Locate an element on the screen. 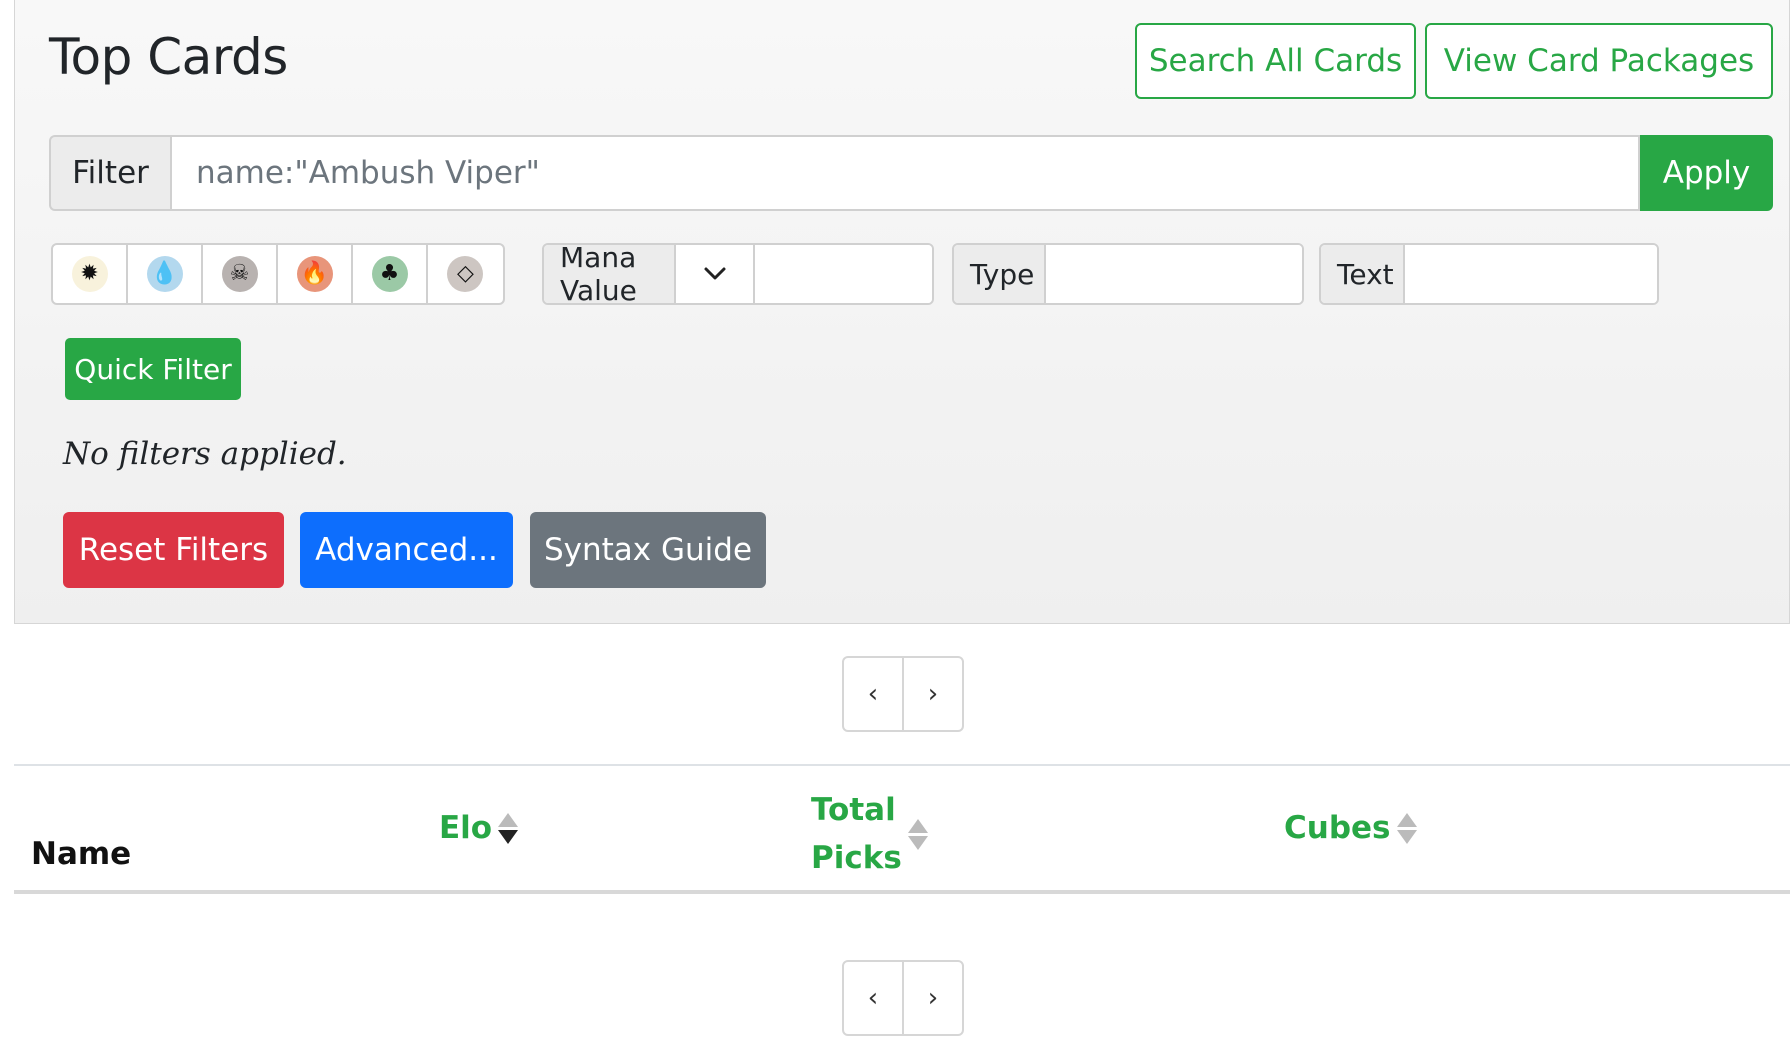 This screenshot has width=1791, height=1043. colorless-mana-icon: ◇ is located at coordinates (465, 274).